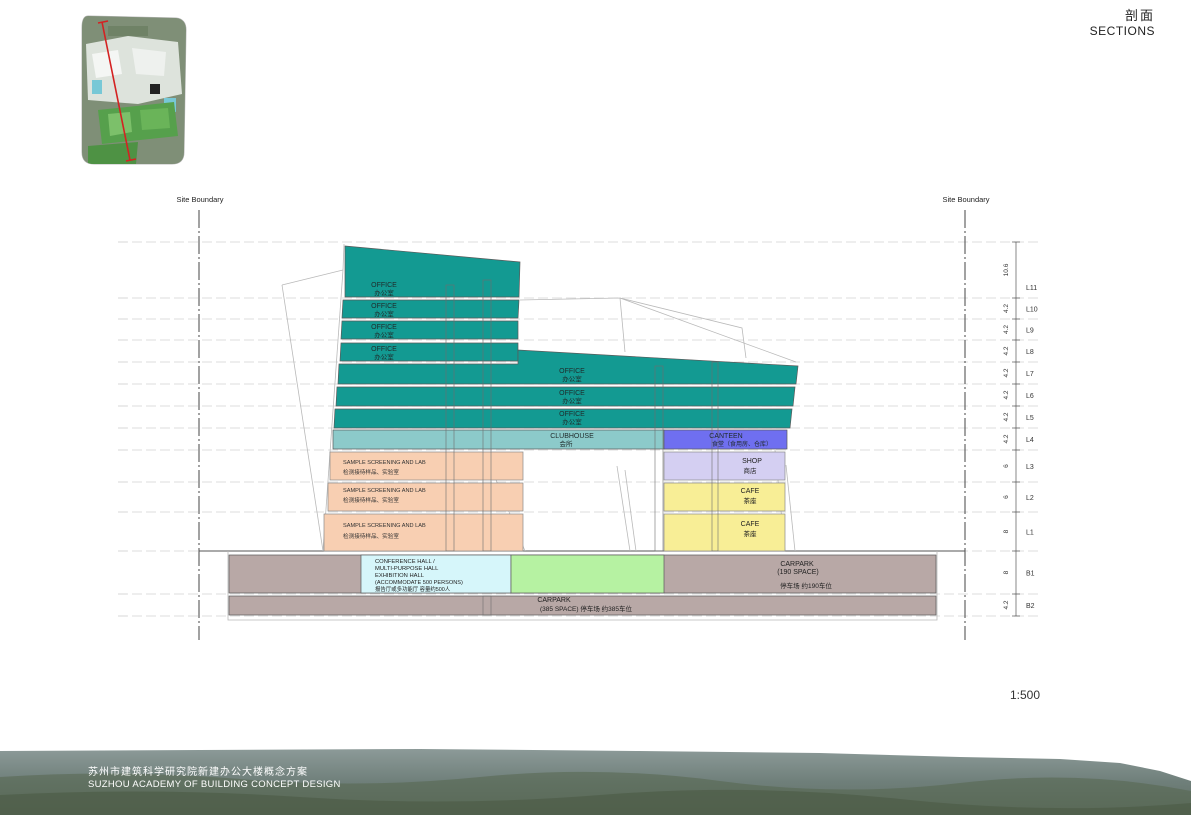  What do you see at coordinates (384, 285) in the screenshot?
I see `office-label-l11: OFFICE` at bounding box center [384, 285].